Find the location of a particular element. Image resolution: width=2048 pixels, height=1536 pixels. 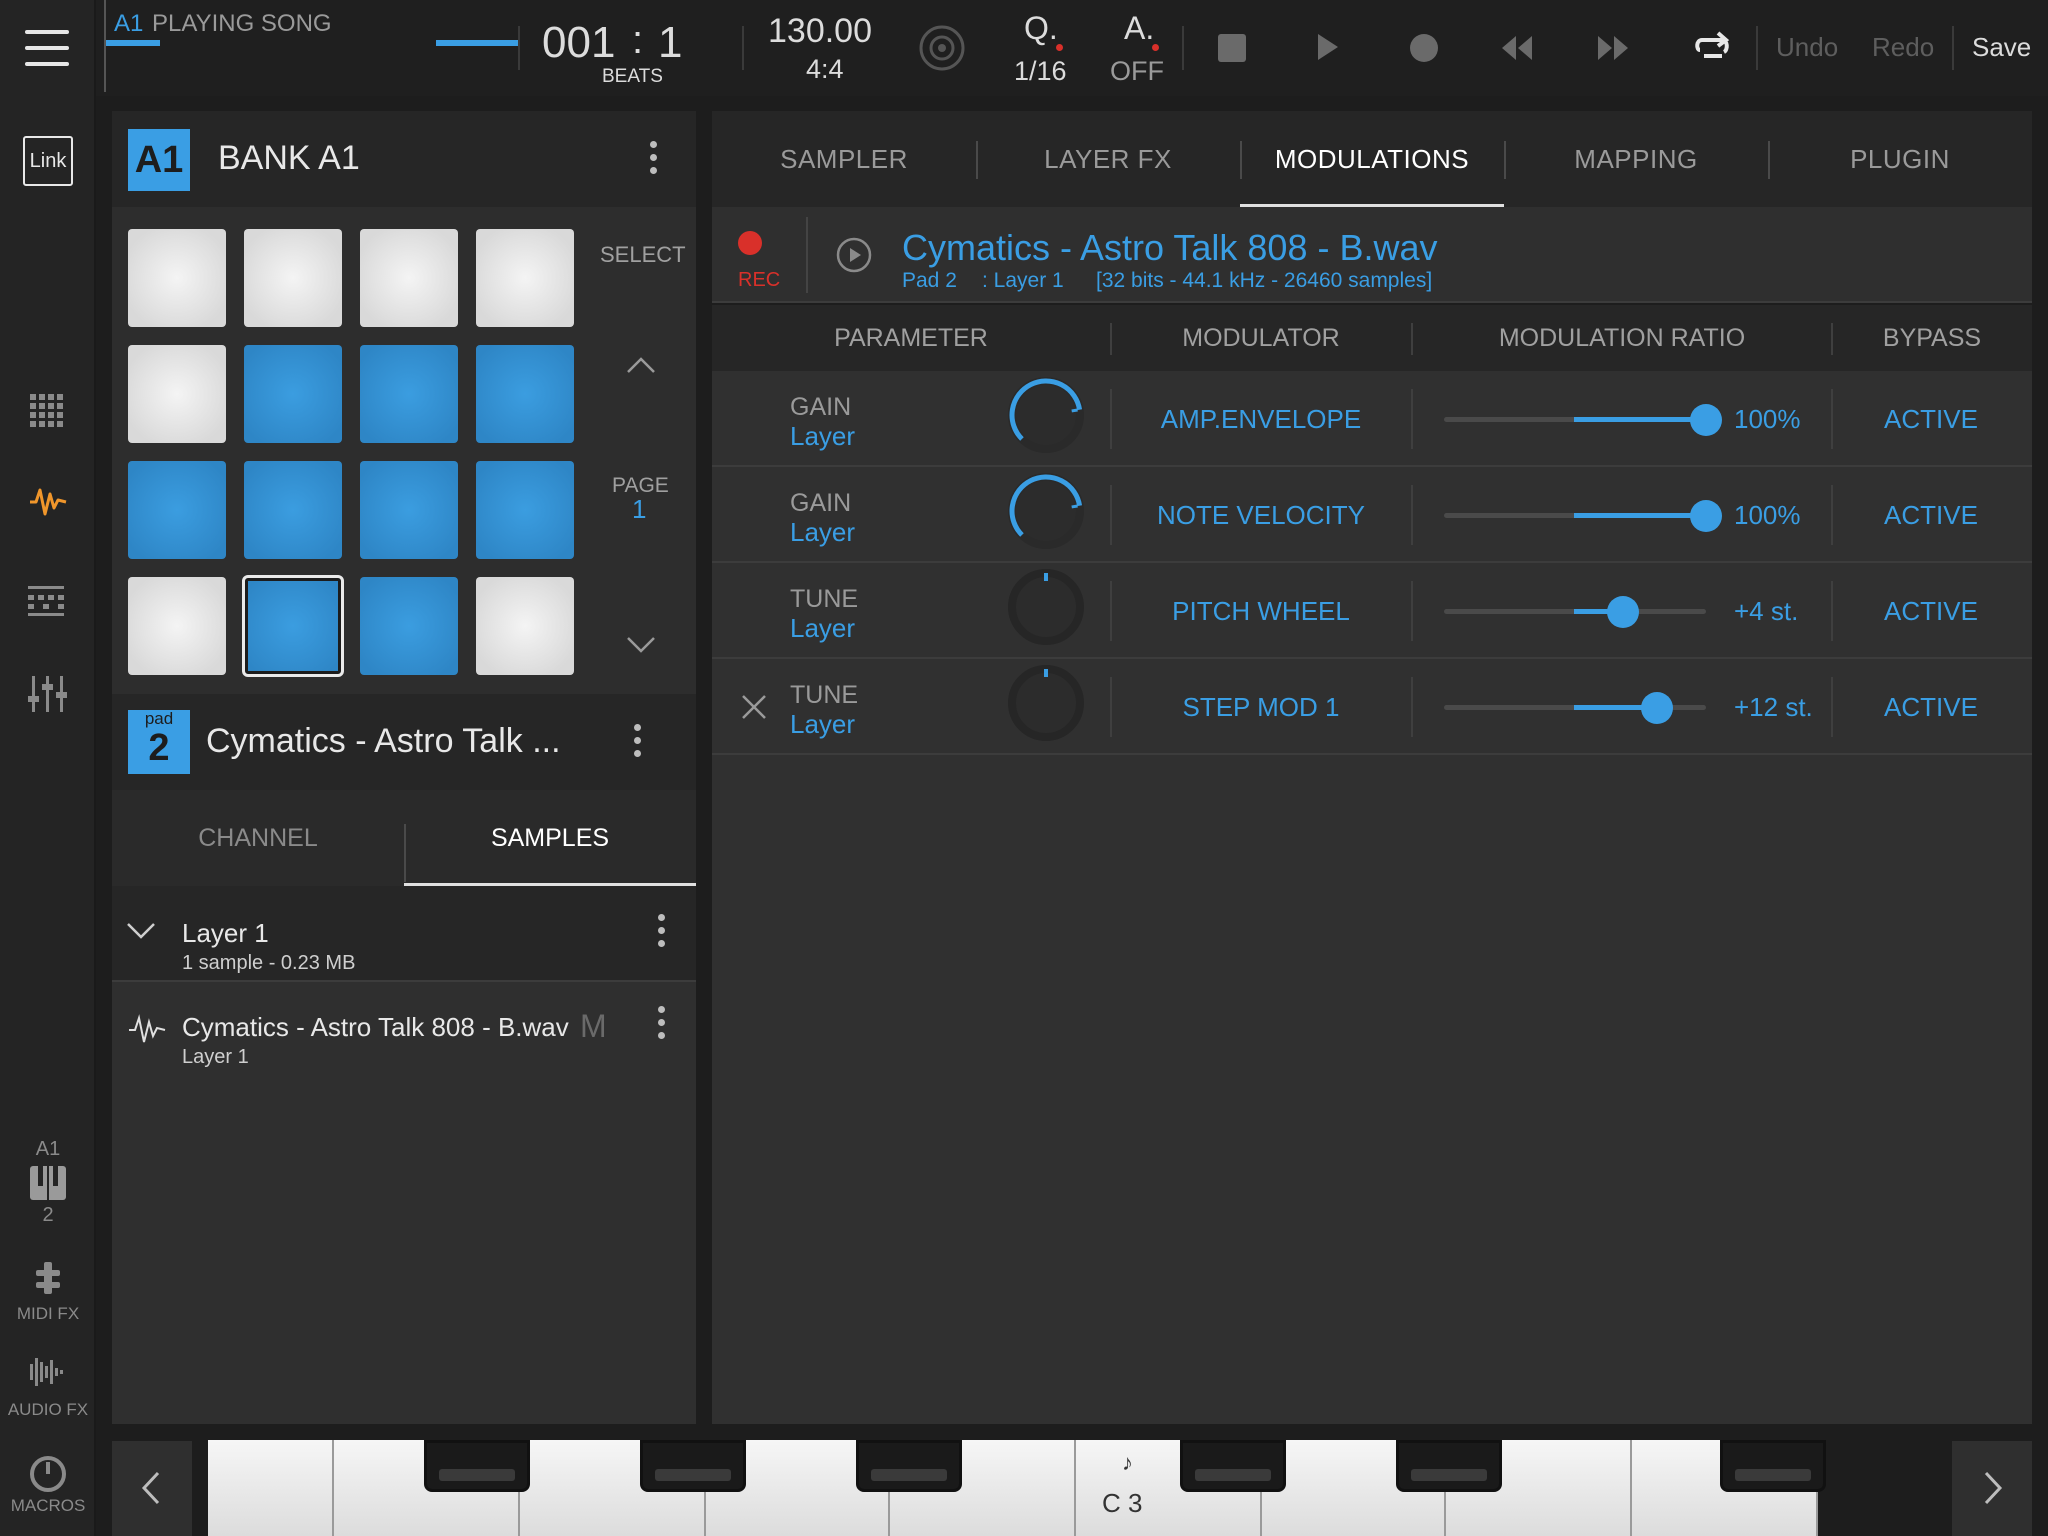

audio-fx-icon is located at coordinates (48, 1374).